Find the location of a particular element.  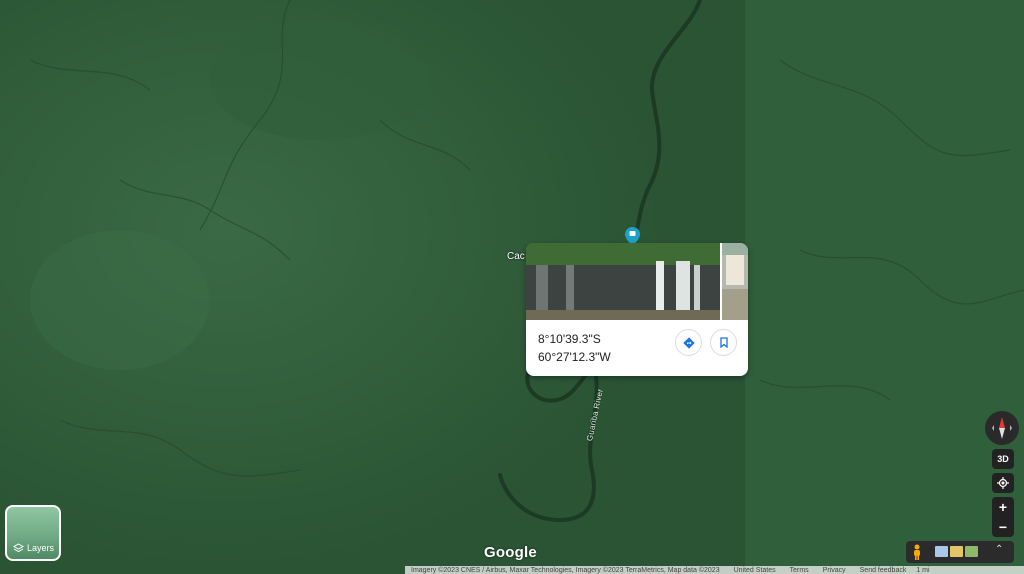

terms-link: Terms is located at coordinates (799, 570).